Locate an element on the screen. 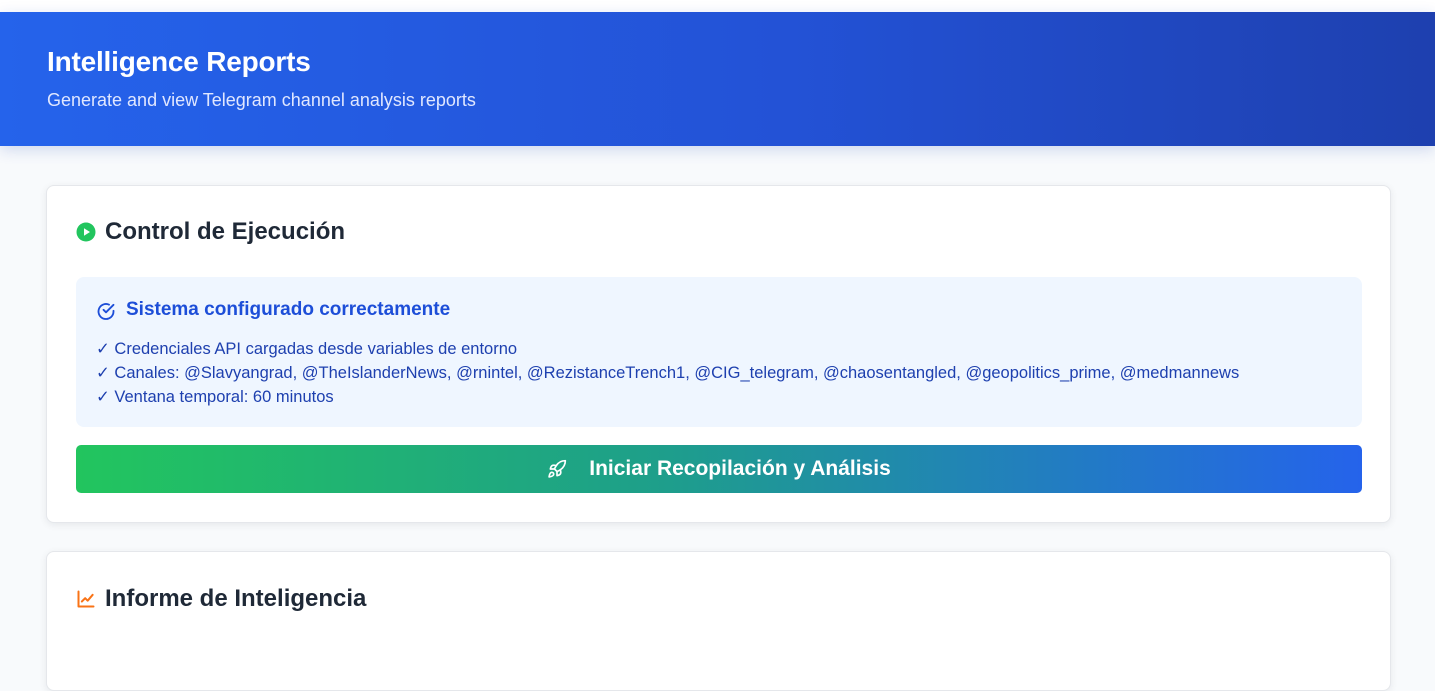  page-title: Intelligence Reports is located at coordinates (179, 61).